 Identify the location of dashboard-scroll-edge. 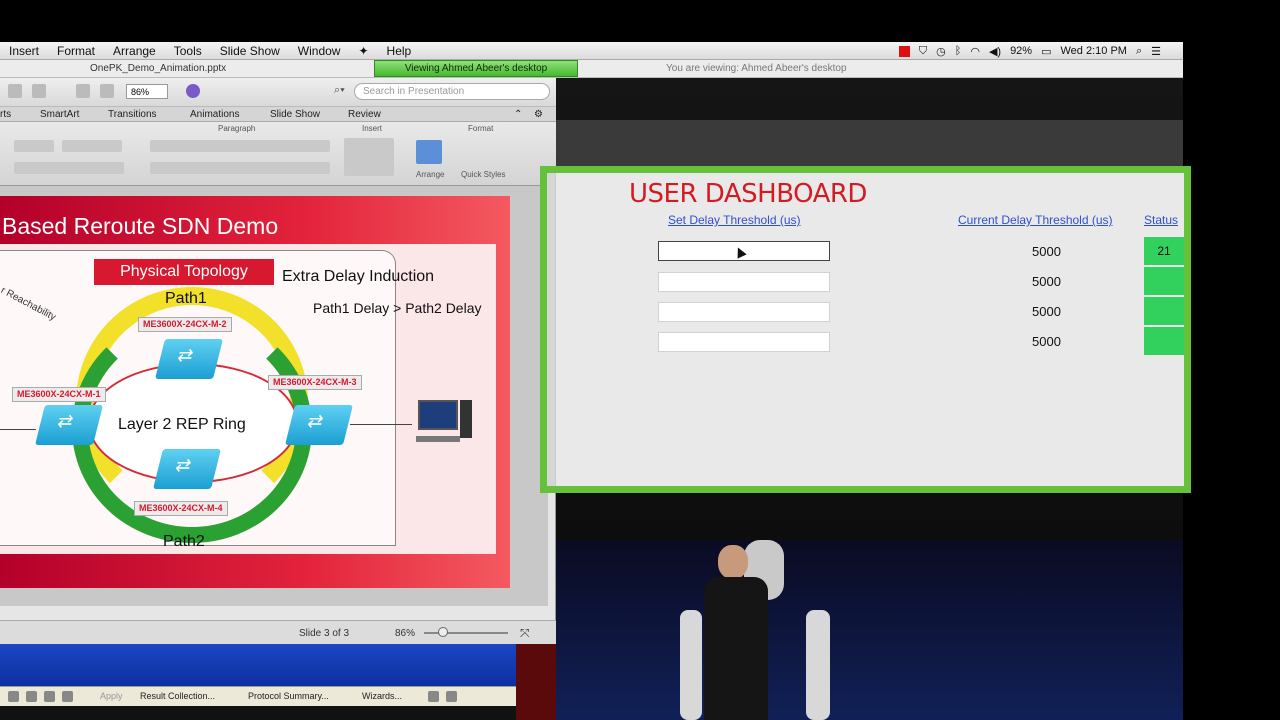
(551, 329).